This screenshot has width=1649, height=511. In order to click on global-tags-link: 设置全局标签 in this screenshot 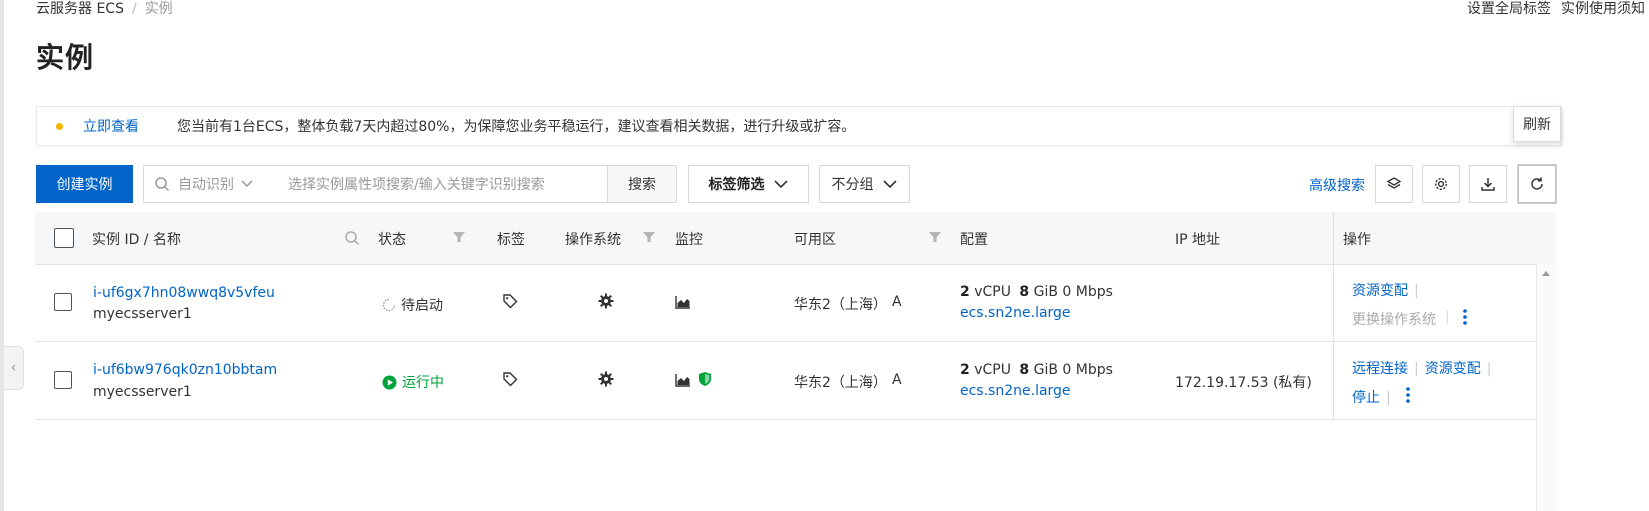, I will do `click(1509, 9)`.